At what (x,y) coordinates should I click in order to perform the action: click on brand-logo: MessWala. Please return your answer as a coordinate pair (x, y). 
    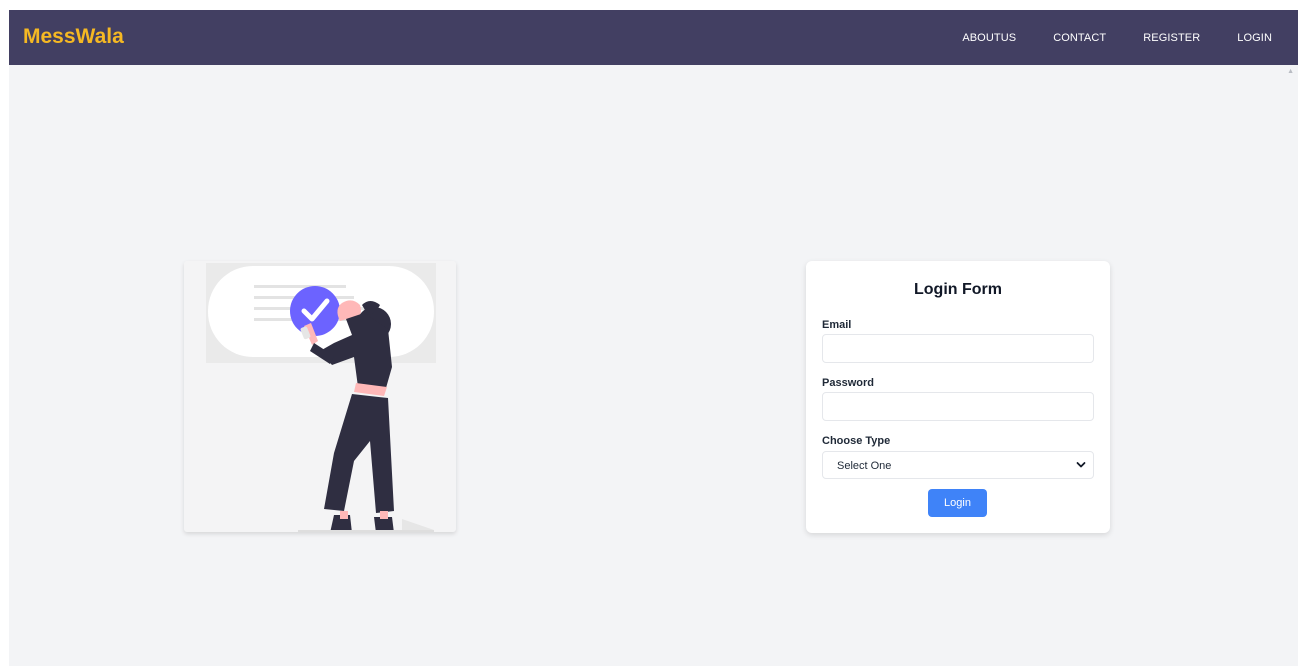
    Looking at the image, I should click on (73, 37).